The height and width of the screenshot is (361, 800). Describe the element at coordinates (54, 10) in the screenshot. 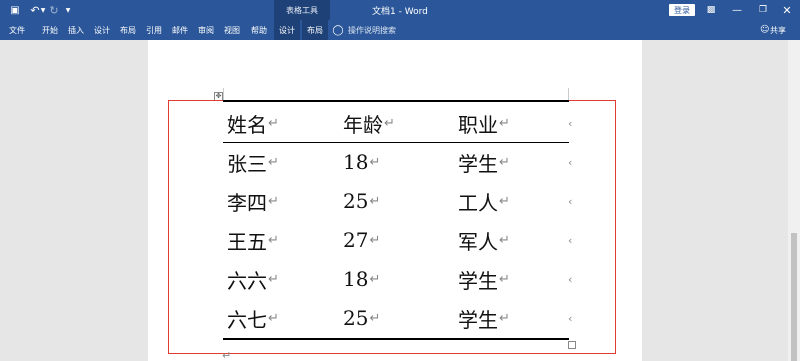

I see `redo-icon: ↻` at that location.